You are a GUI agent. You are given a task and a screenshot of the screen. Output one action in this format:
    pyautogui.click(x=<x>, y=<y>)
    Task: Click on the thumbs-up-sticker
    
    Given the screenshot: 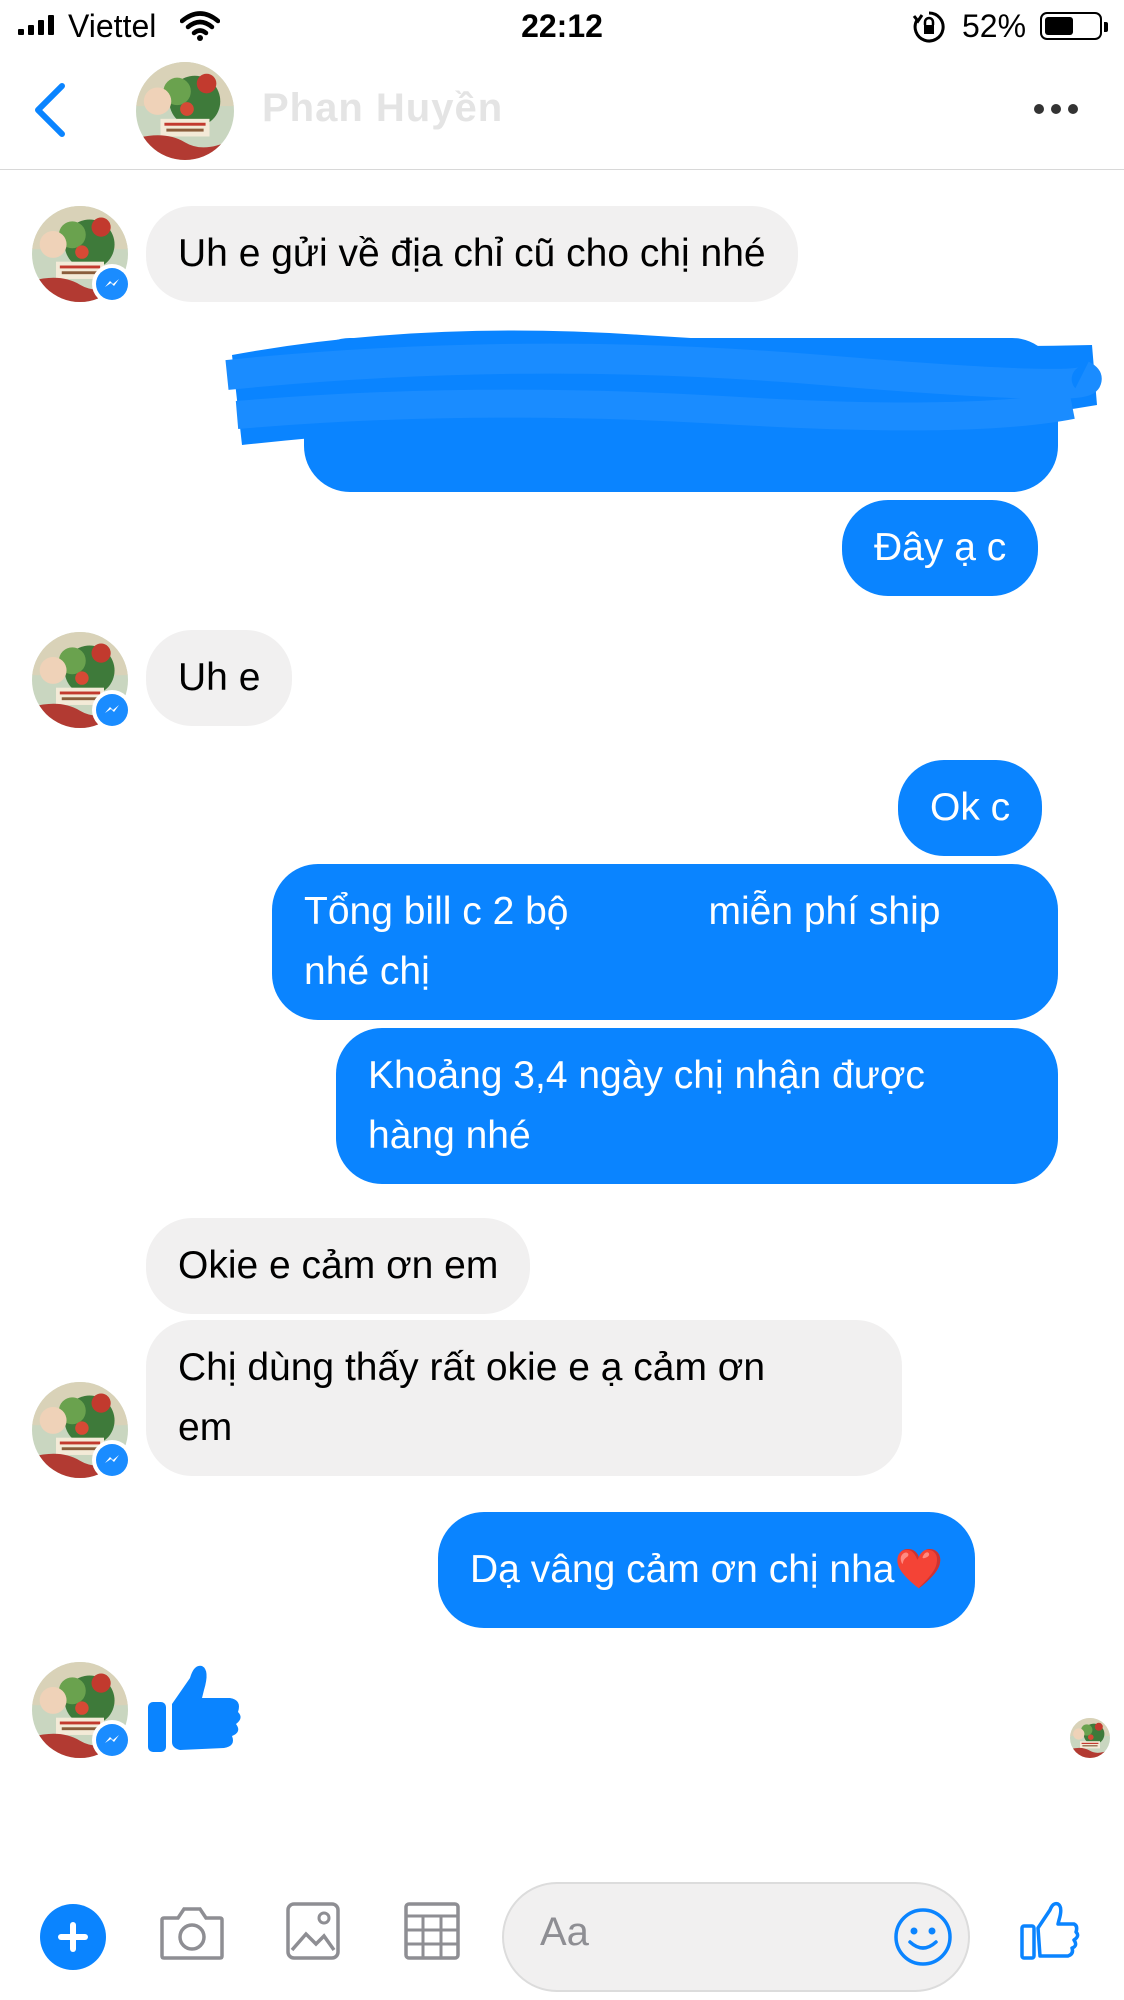 What is the action you would take?
    pyautogui.click(x=194, y=1708)
    